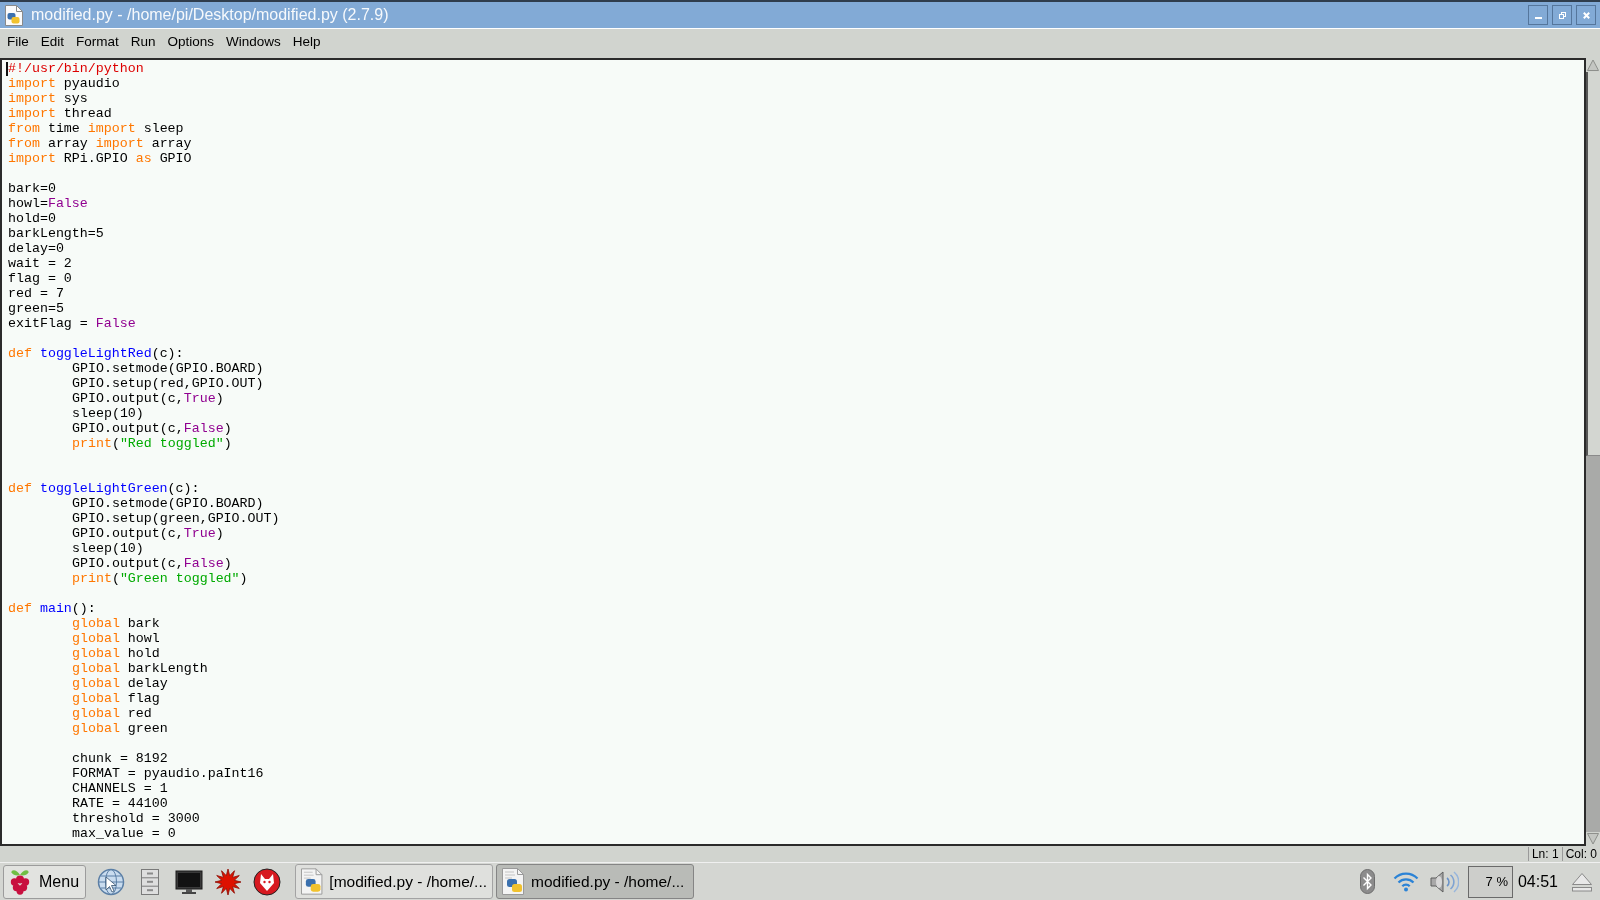 This screenshot has width=1600, height=900. I want to click on code-line: bark=0, so click(32, 188).